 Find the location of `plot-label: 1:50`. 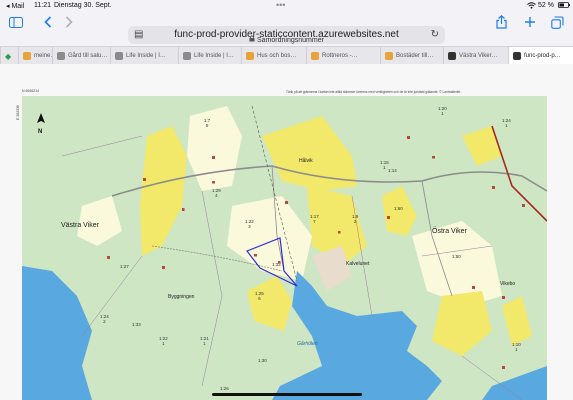

plot-label: 1:50 is located at coordinates (456, 256).